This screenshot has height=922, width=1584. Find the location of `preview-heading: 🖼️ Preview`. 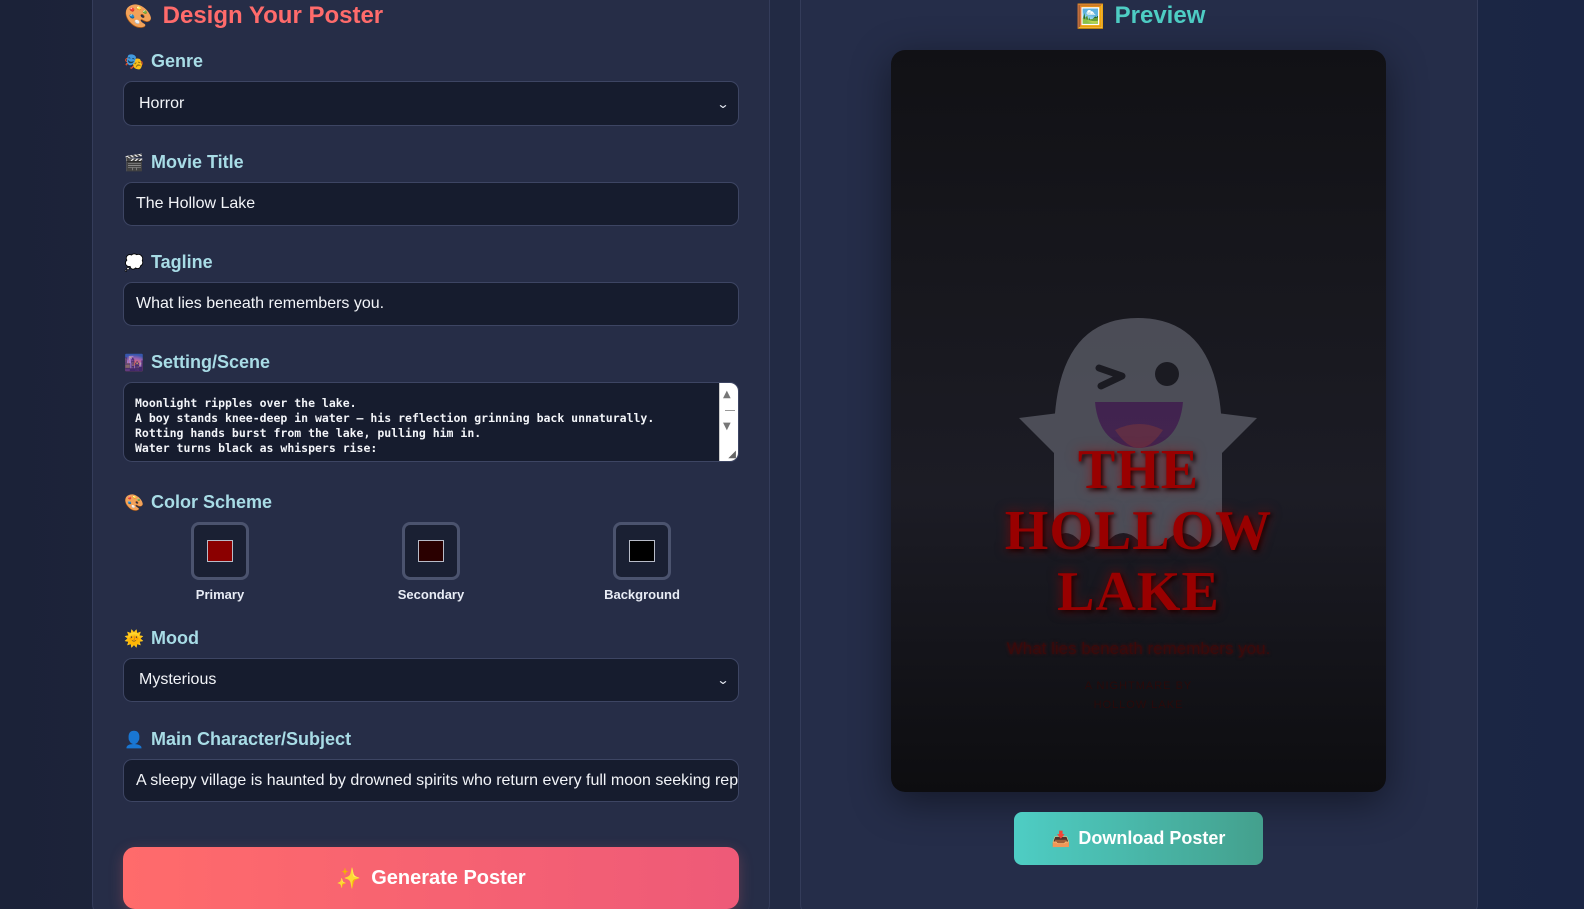

preview-heading: 🖼️ Preview is located at coordinates (1140, 16).